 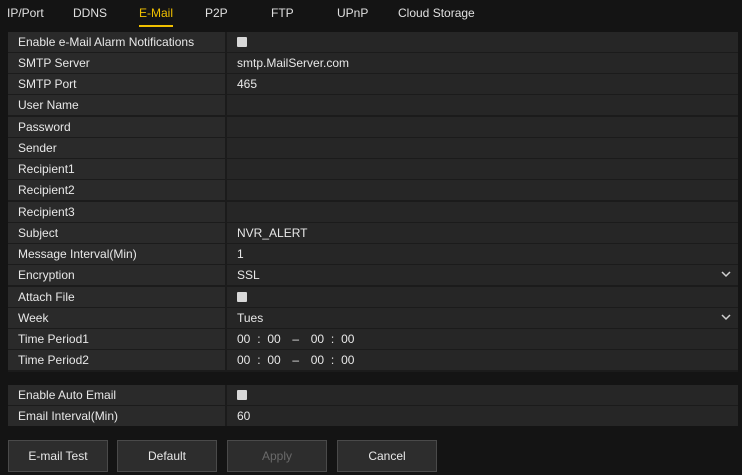 What do you see at coordinates (482, 233) in the screenshot?
I see `subject-input: NVR_ALERT` at bounding box center [482, 233].